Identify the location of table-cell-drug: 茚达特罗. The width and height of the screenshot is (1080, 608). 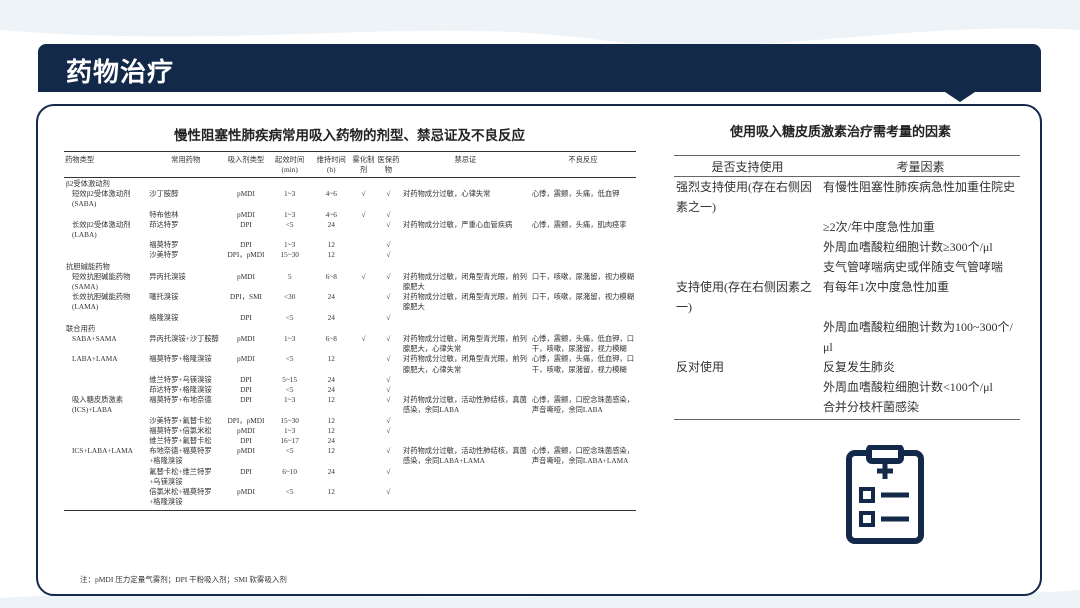
(164, 224).